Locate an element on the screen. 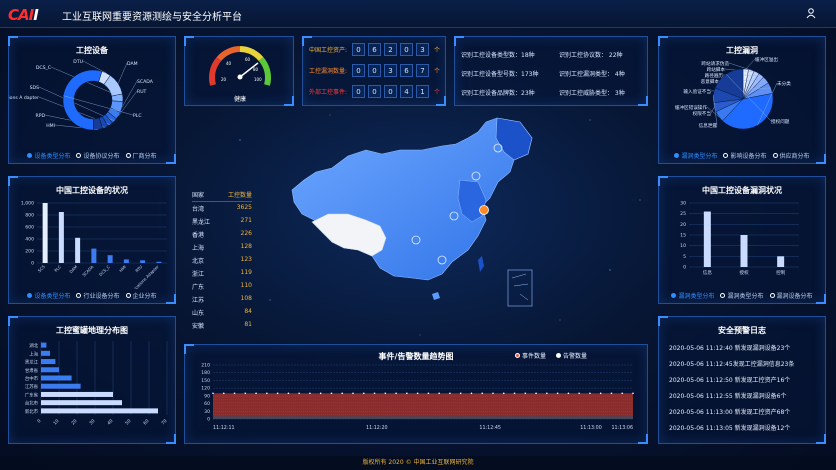  legend-vuln-type: 漏洞类型分布 is located at coordinates (695, 155).